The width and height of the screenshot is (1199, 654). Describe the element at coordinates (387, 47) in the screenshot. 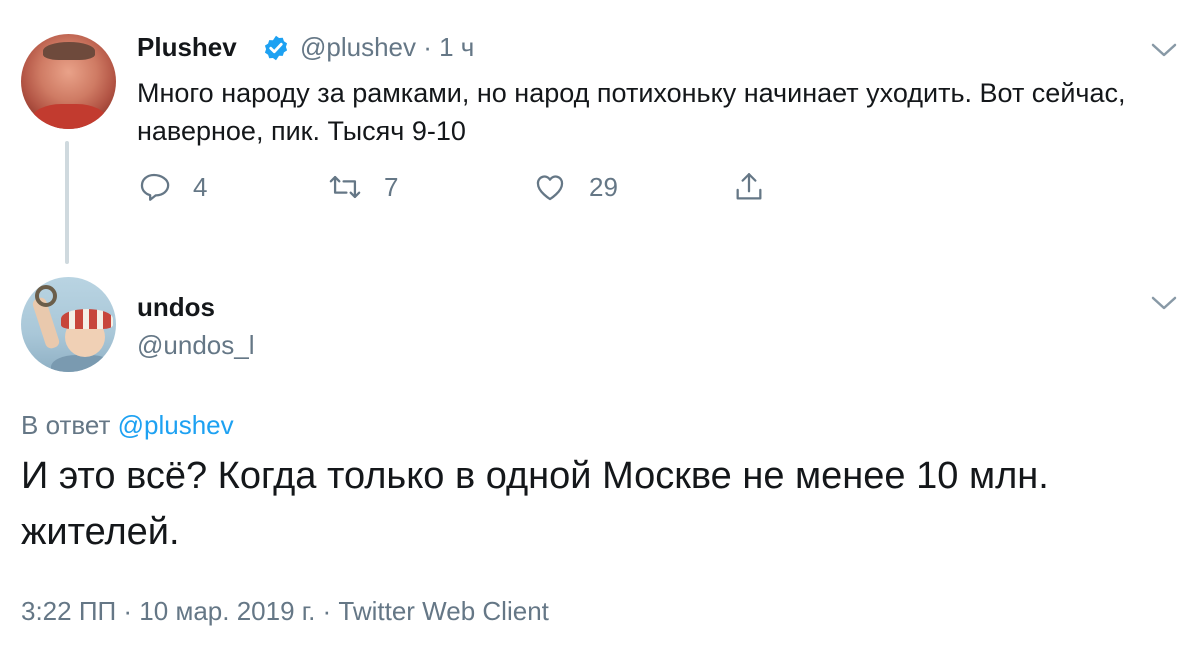

I see `author-handle-time: @plushev · 1 ч` at that location.